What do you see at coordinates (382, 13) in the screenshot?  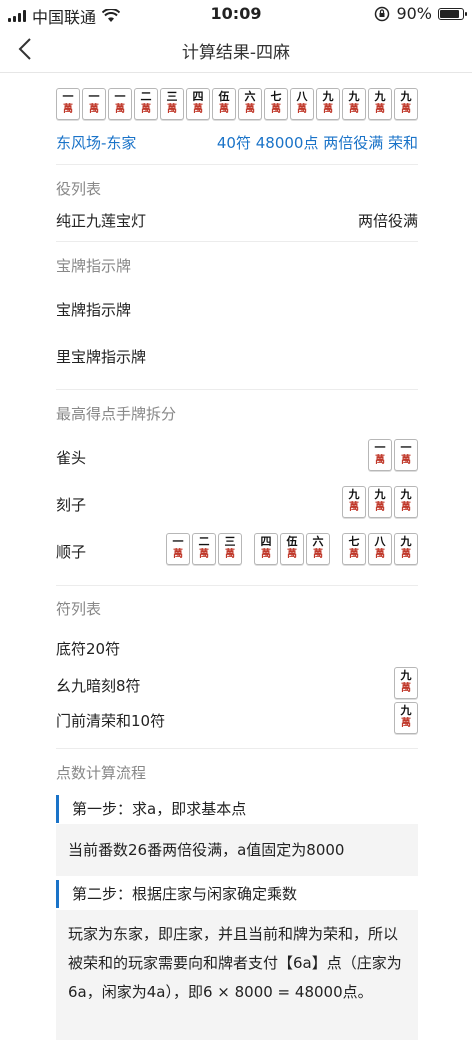 I see `orientation-lock-icon` at bounding box center [382, 13].